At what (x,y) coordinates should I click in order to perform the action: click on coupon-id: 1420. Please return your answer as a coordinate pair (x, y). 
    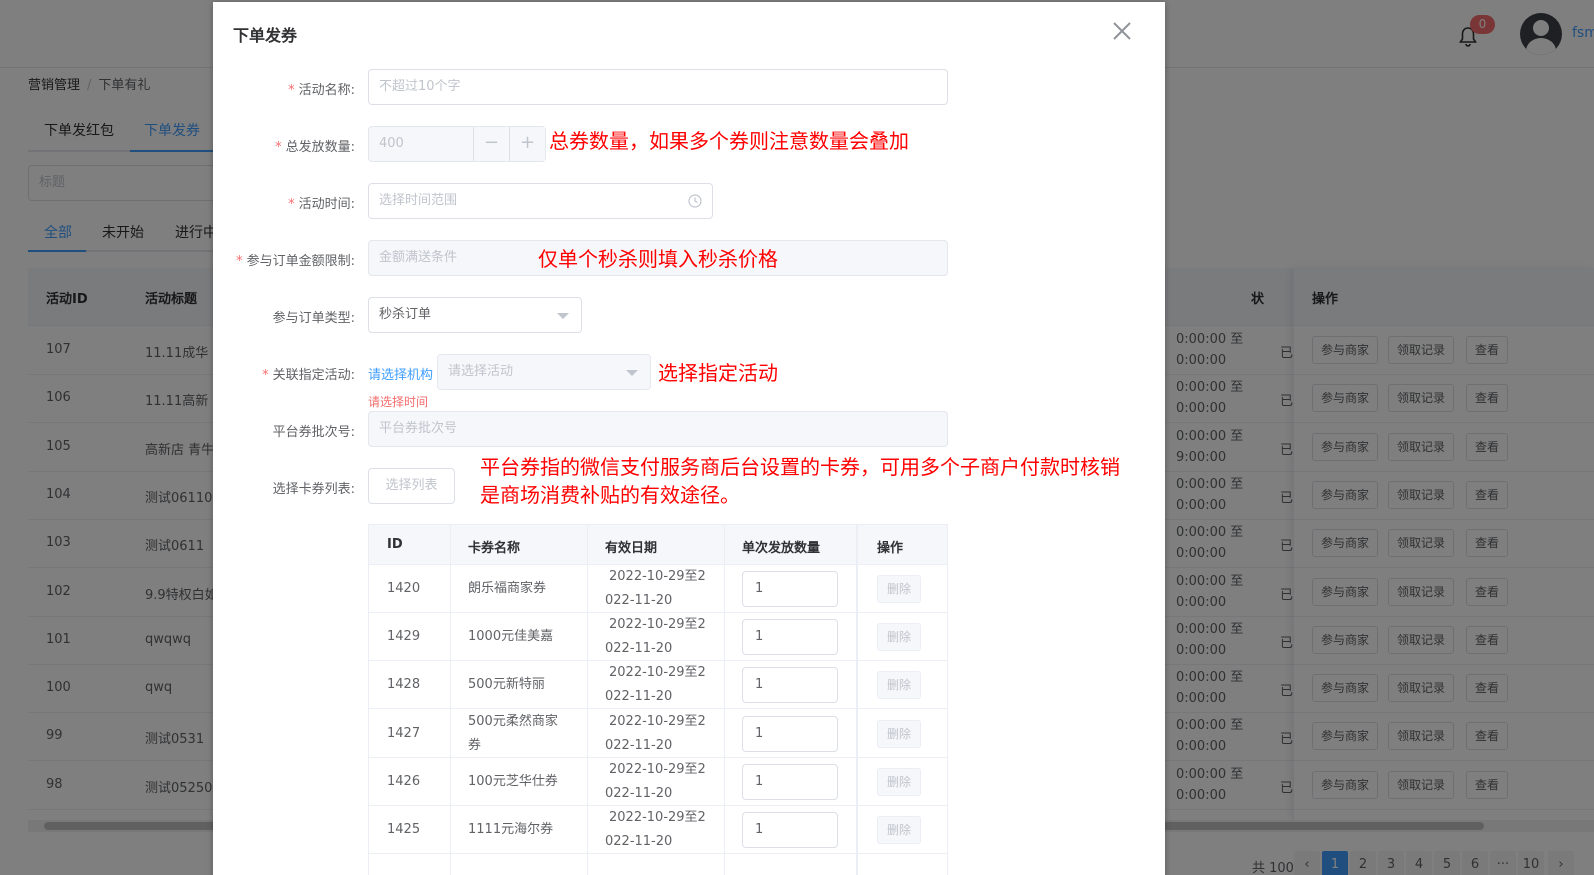
    Looking at the image, I should click on (404, 588).